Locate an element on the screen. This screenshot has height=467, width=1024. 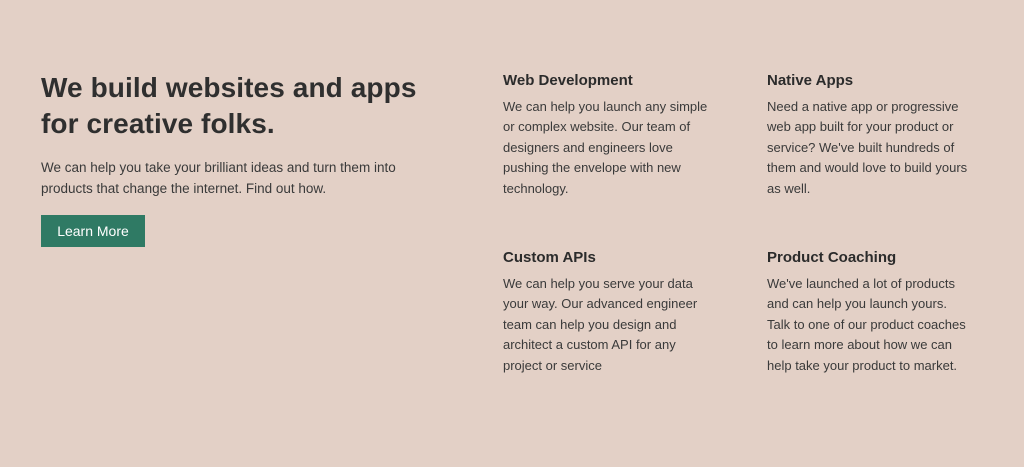
feature-title: Native Apps is located at coordinates (810, 80).